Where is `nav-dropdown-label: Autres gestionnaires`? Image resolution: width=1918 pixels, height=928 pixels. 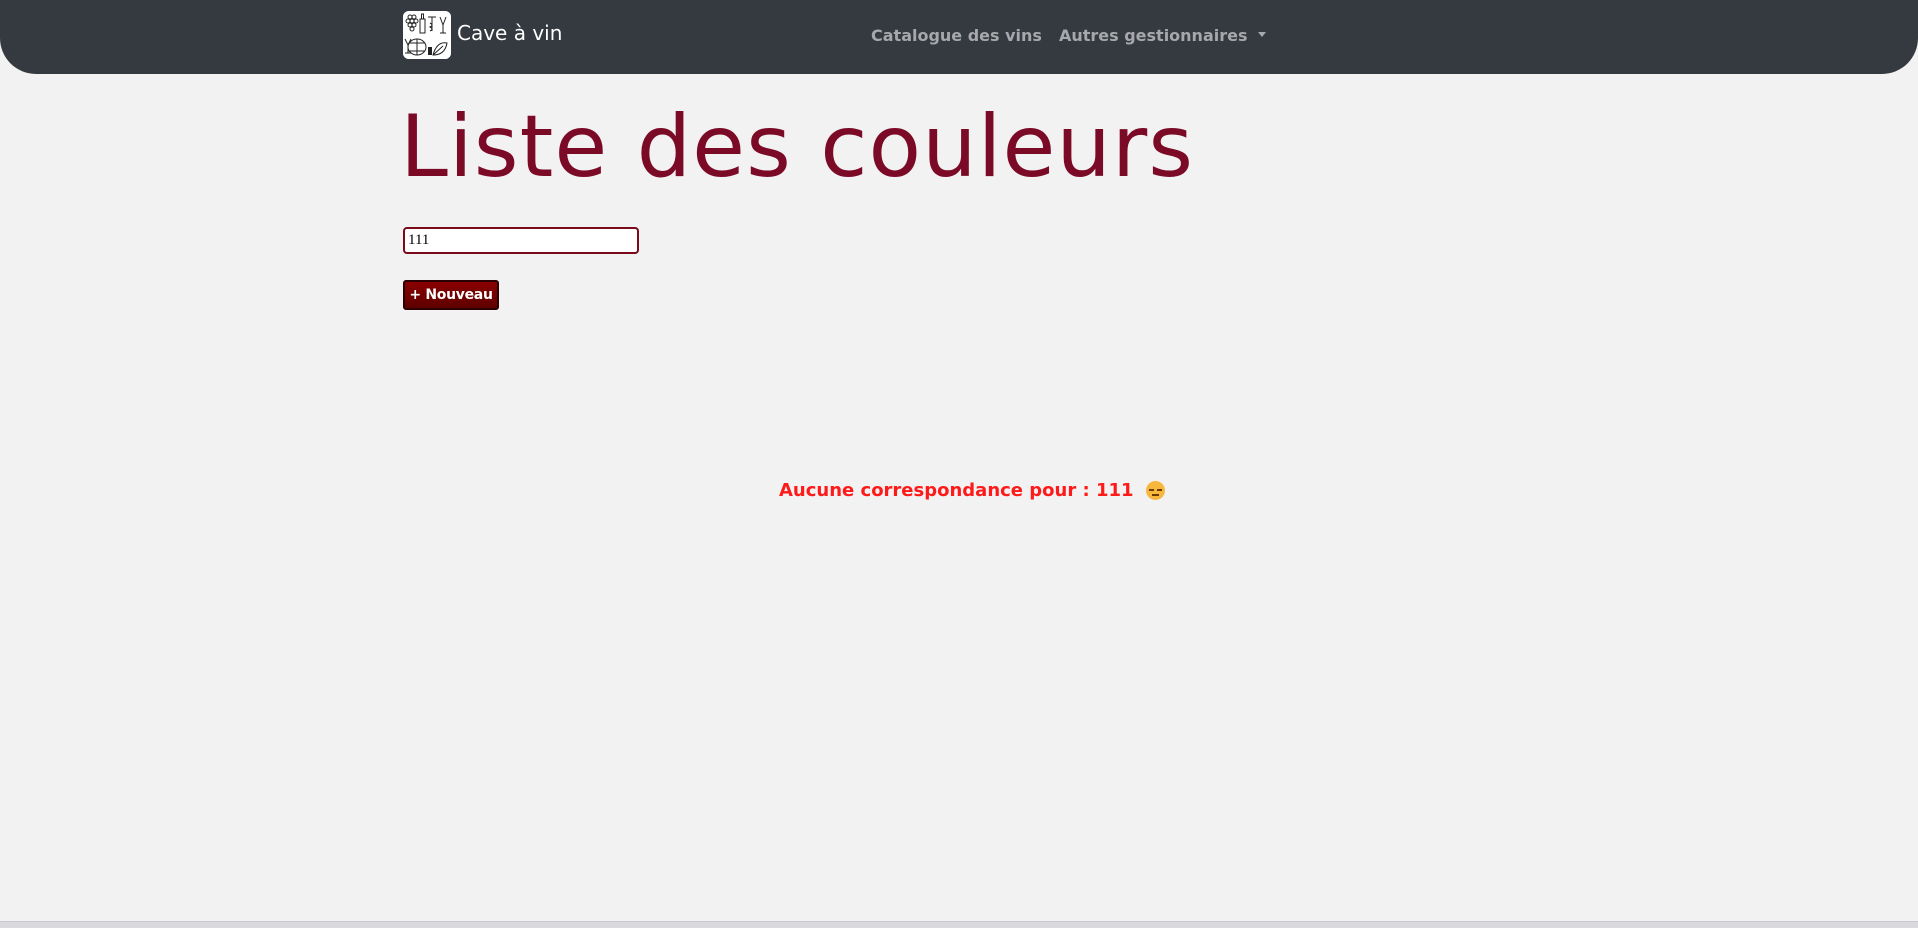
nav-dropdown-label: Autres gestionnaires is located at coordinates (1153, 35).